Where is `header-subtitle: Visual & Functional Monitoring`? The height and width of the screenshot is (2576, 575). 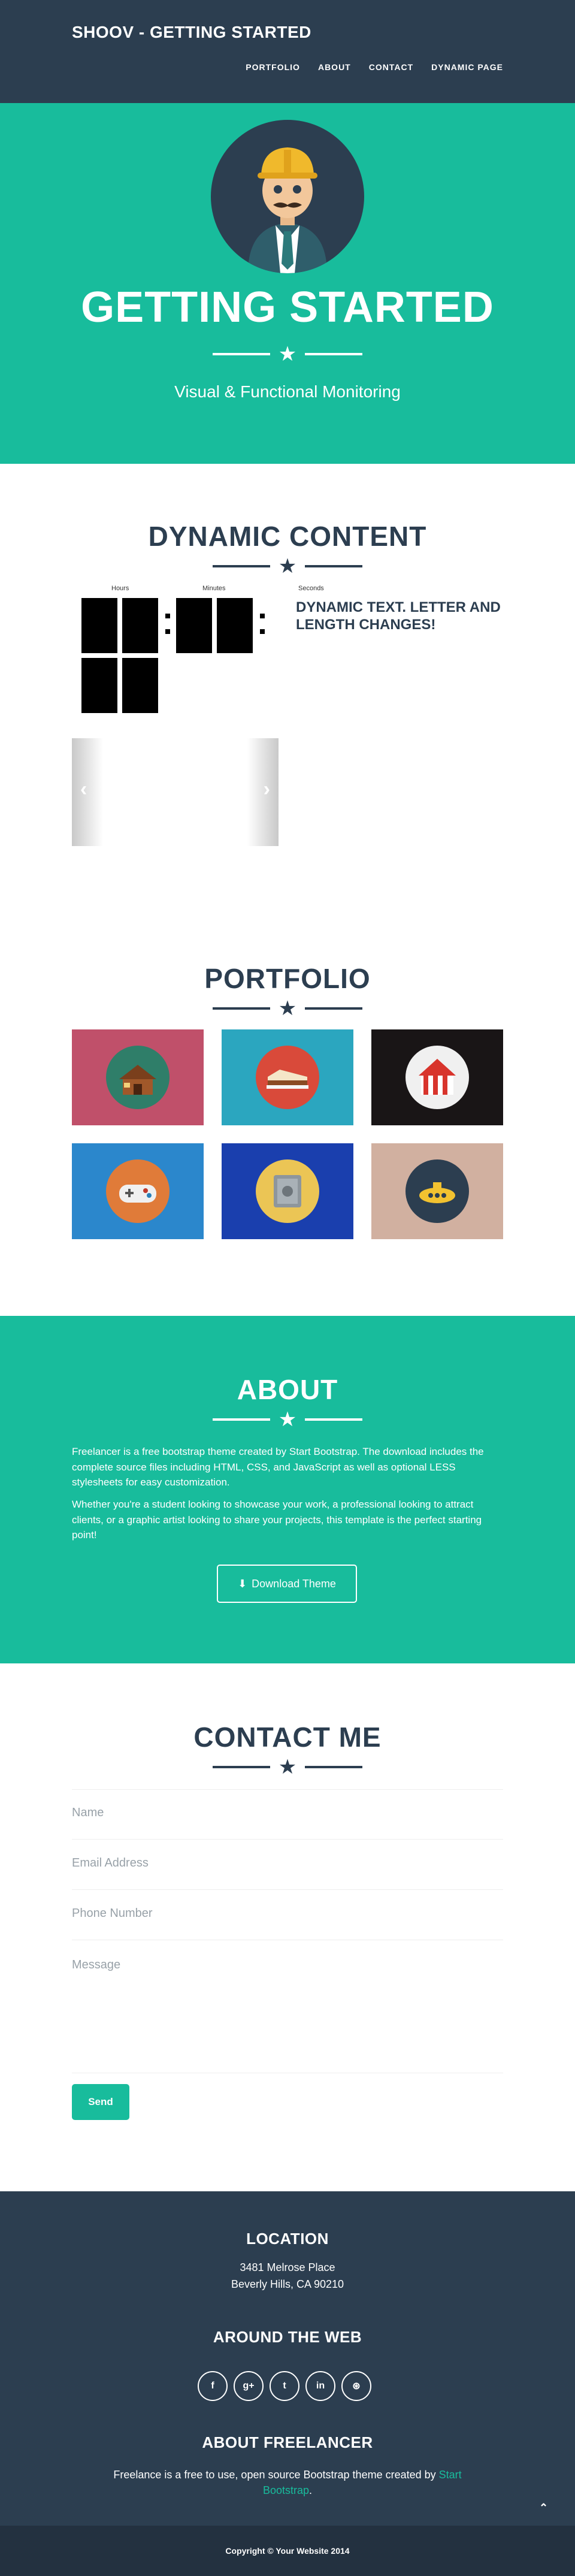
header-subtitle: Visual & Functional Monitoring is located at coordinates (287, 392).